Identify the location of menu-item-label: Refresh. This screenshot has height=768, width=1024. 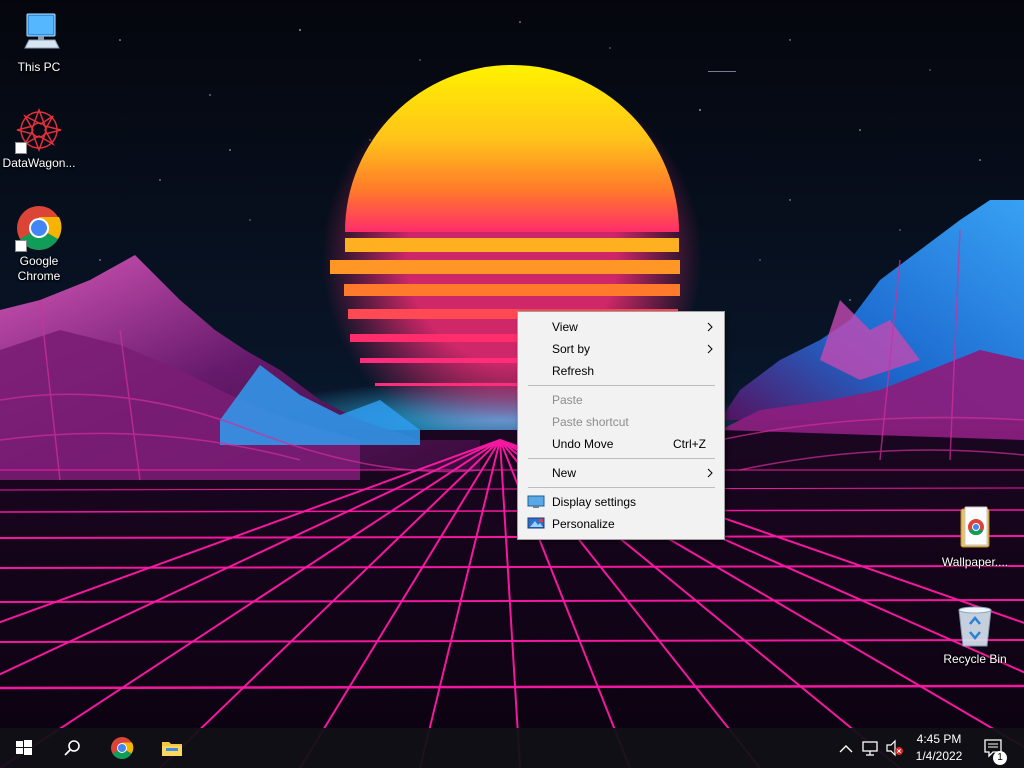
(573, 371).